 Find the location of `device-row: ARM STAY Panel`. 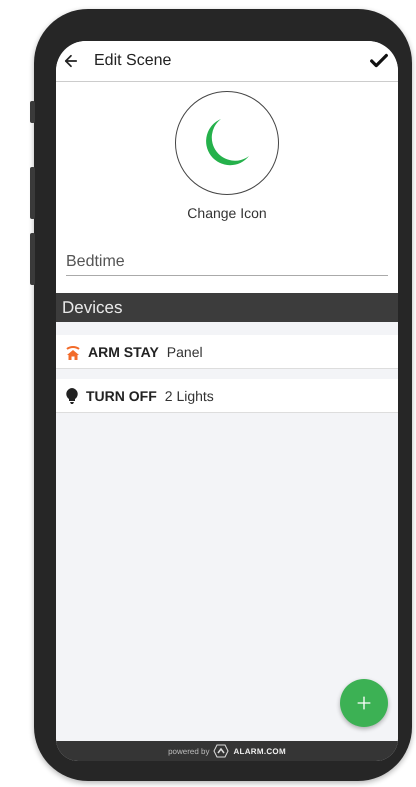

device-row: ARM STAY Panel is located at coordinates (227, 352).